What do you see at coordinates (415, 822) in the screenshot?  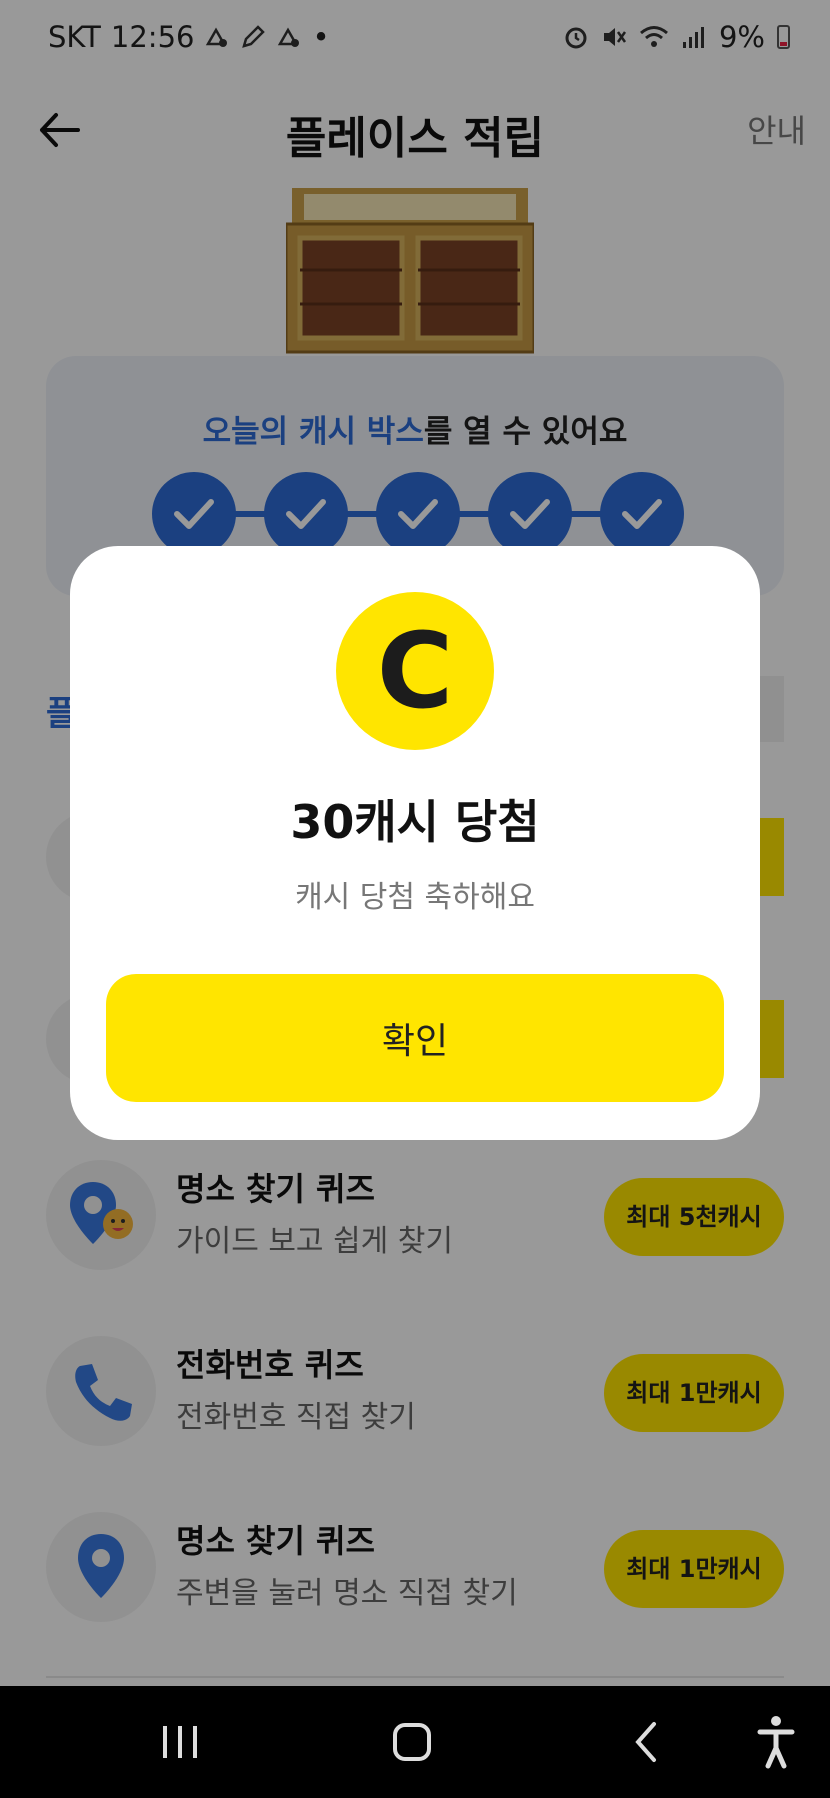 I see `modal-title: 30캐시 당첨` at bounding box center [415, 822].